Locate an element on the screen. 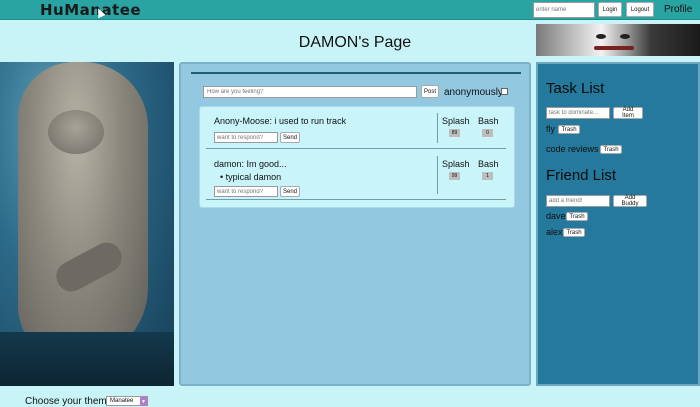 This screenshot has width=700, height=407. header-banner-image is located at coordinates (618, 40).